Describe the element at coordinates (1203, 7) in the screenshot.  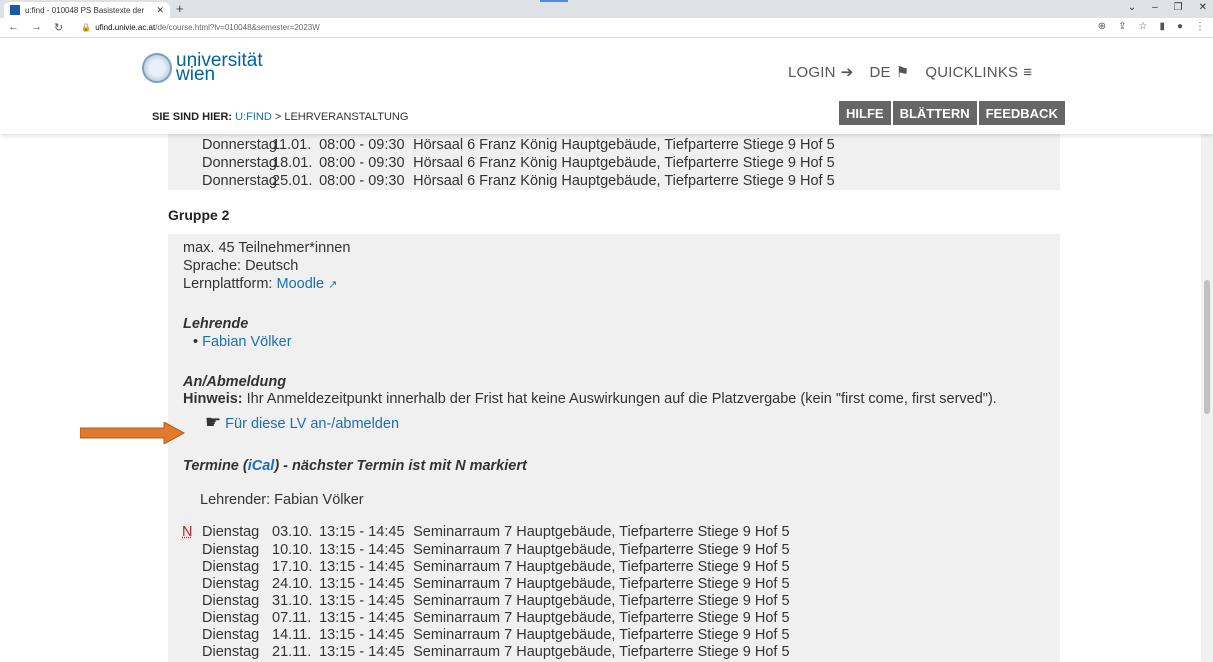
I see `close-window-icon: ✕` at that location.